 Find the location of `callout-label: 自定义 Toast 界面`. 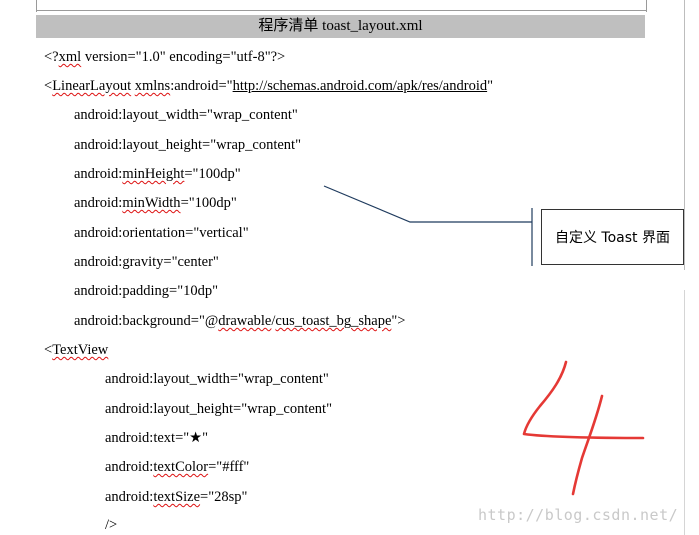

callout-label: 自定义 Toast 界面 is located at coordinates (612, 238).